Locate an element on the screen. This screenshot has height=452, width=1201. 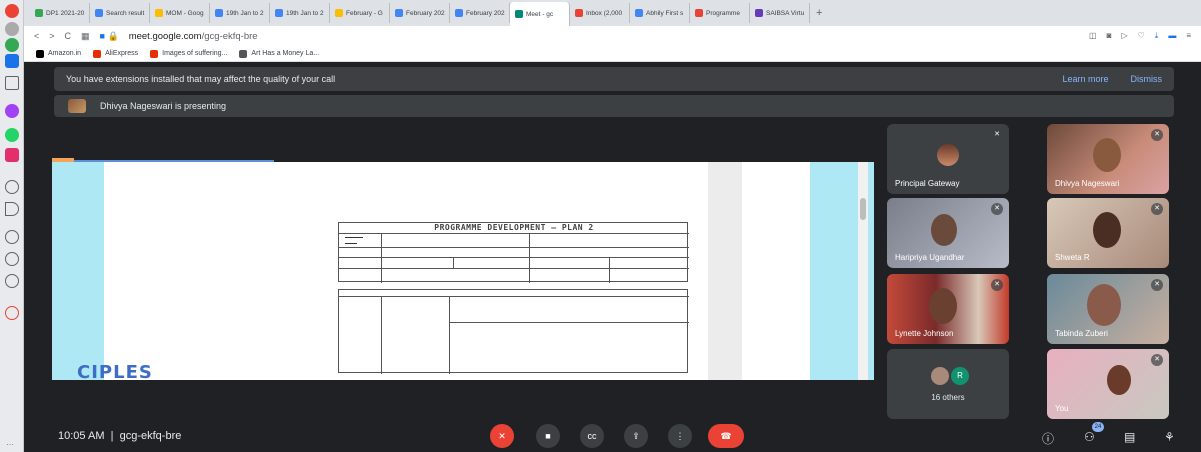
dock-pin-icon is located at coordinates (12, 313).